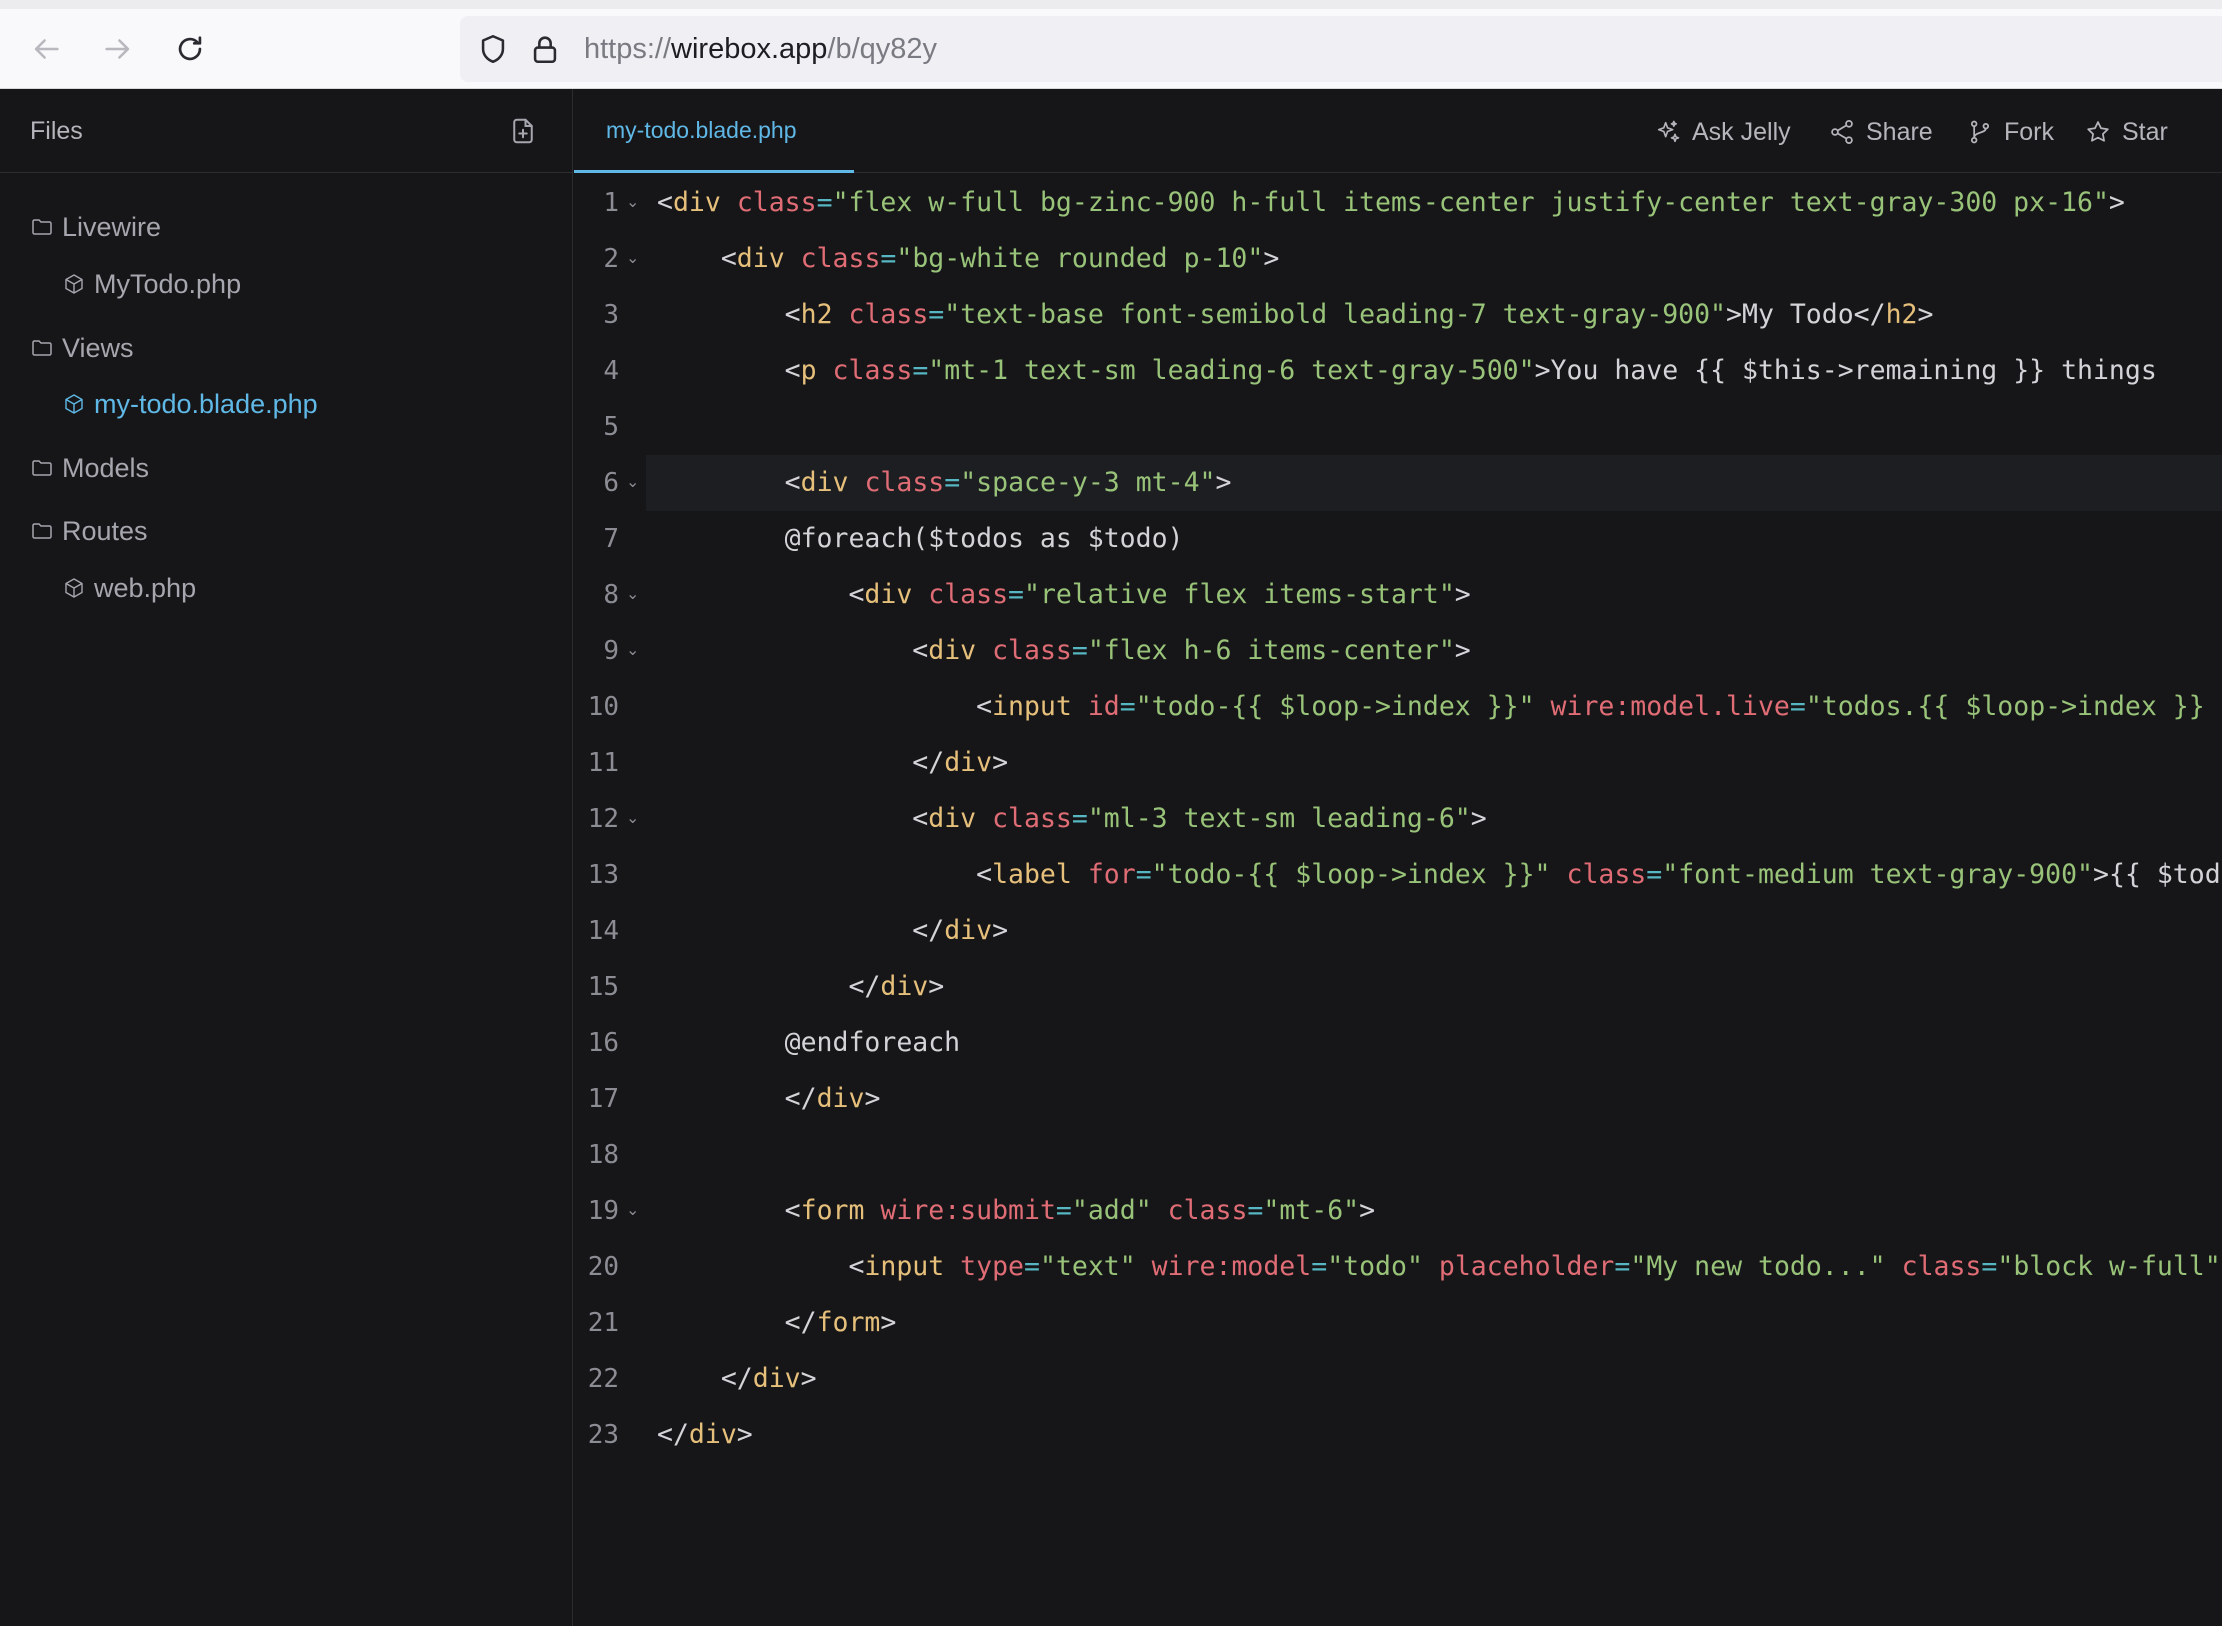 This screenshot has width=2222, height=1626. What do you see at coordinates (968, 1210) in the screenshot?
I see `code-token: wire:submit` at bounding box center [968, 1210].